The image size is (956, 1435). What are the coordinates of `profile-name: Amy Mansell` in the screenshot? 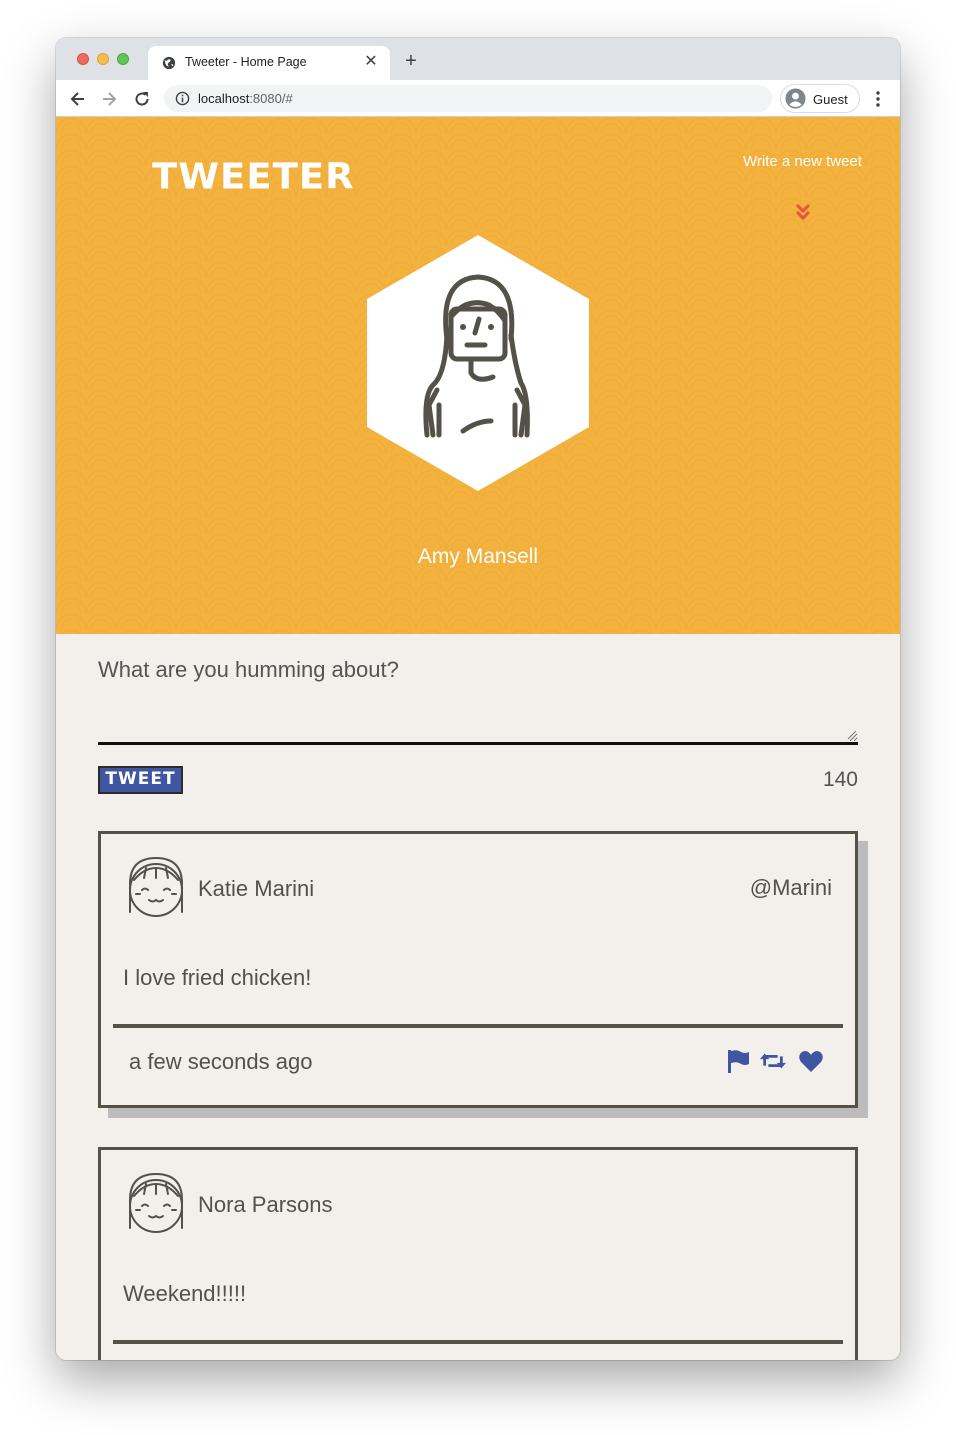 It's located at (478, 556).